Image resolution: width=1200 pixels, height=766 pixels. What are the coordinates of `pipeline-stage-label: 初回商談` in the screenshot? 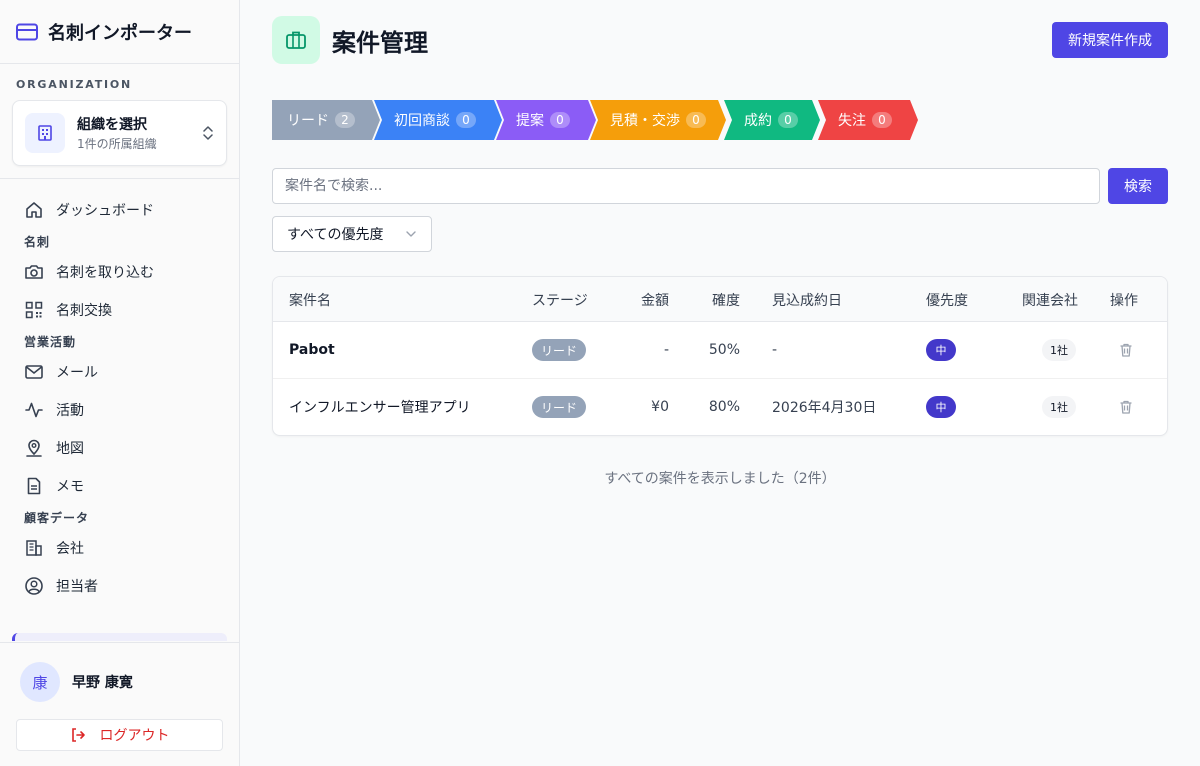 It's located at (422, 121).